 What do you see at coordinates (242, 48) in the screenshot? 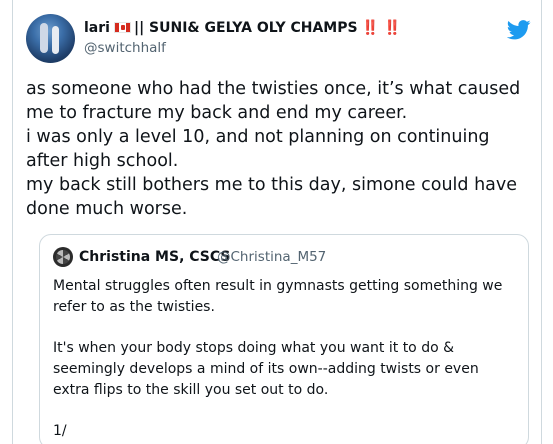
I see `author-handle: @switchhalf` at bounding box center [242, 48].